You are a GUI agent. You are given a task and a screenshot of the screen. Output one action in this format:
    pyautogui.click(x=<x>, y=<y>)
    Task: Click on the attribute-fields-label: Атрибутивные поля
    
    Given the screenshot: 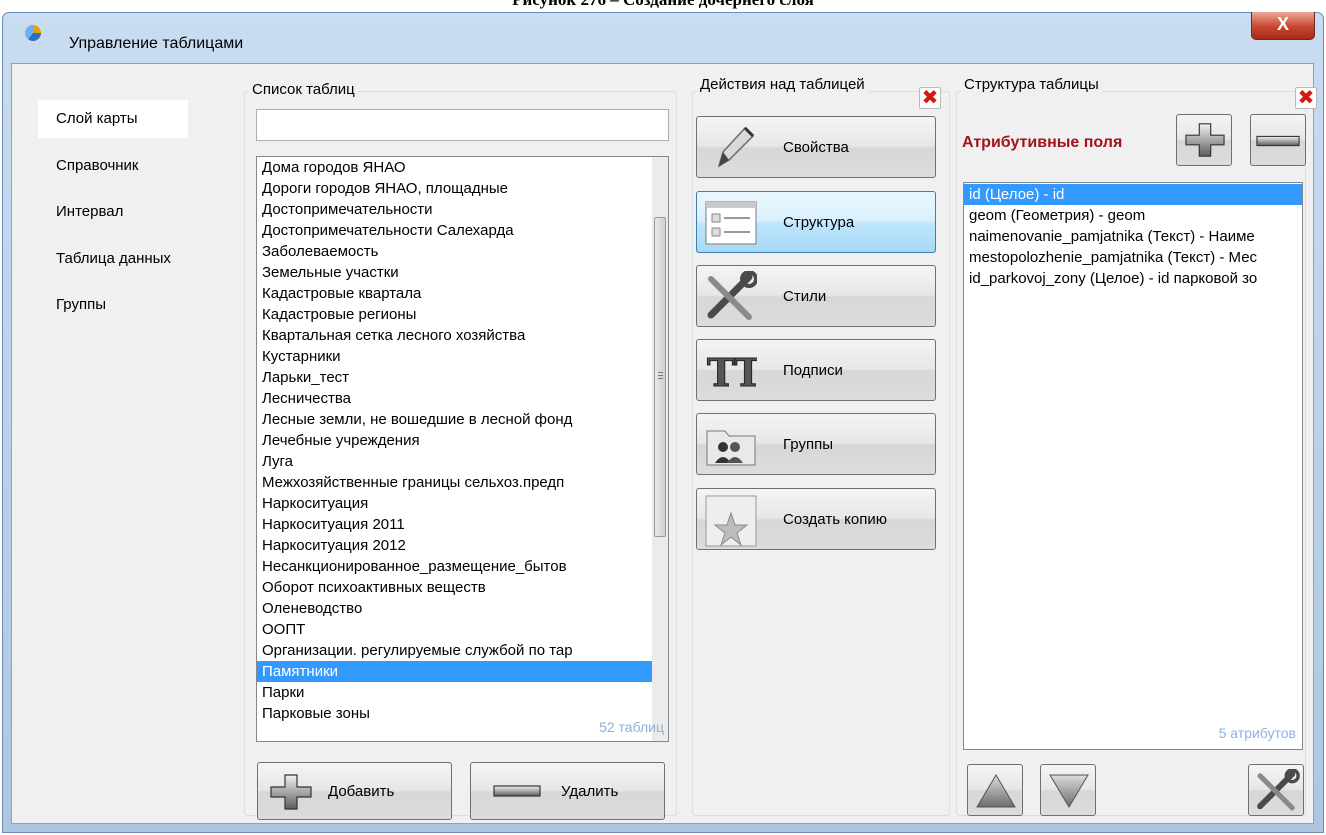 What is the action you would take?
    pyautogui.click(x=1042, y=142)
    